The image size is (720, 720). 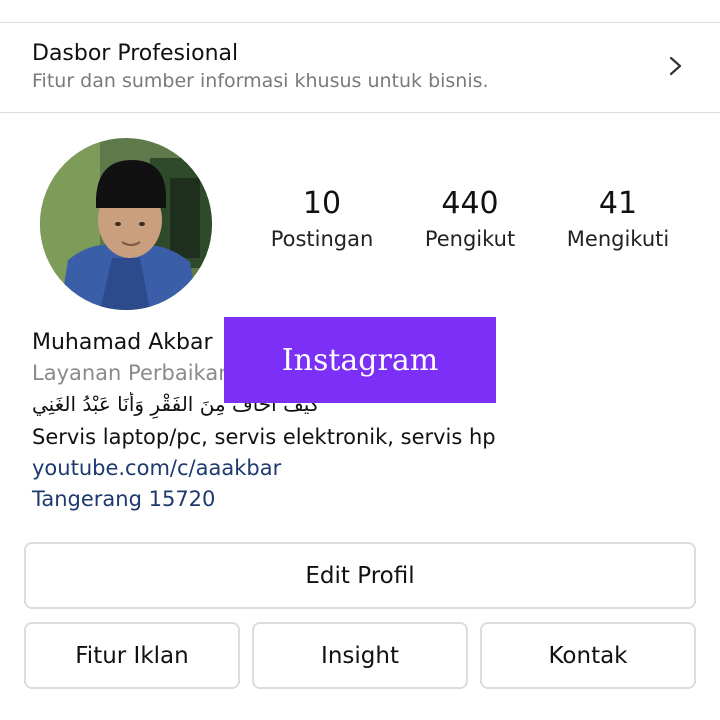 I want to click on contact-button: Kontak, so click(x=588, y=655).